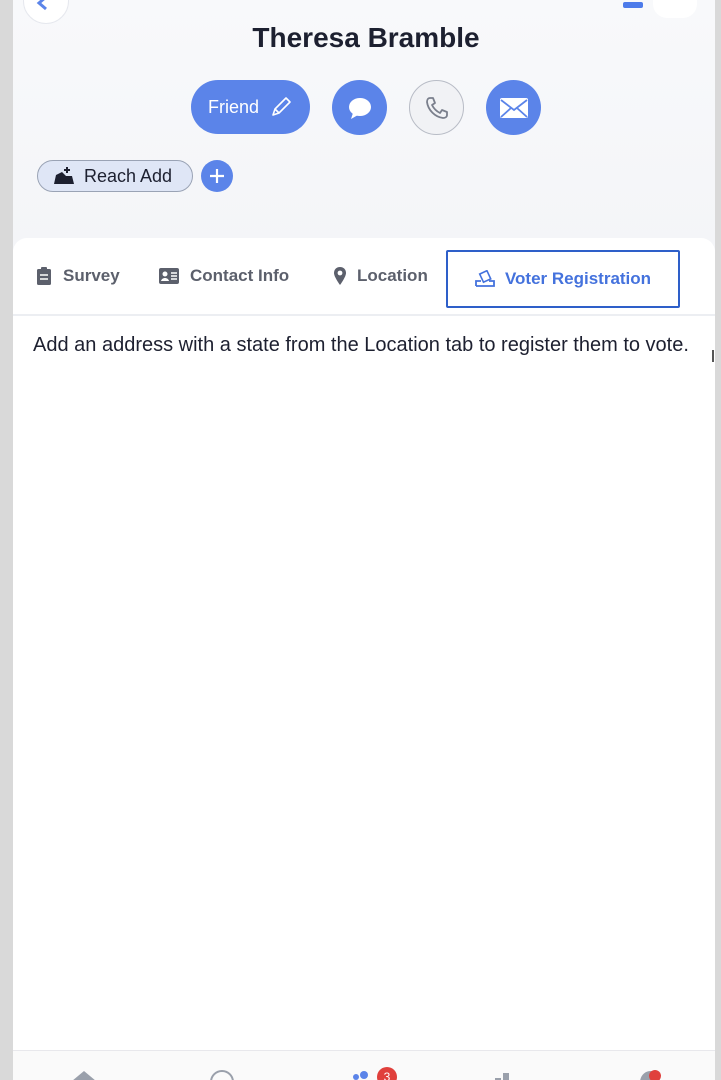  I want to click on tab-survey: Survey, so click(77, 276).